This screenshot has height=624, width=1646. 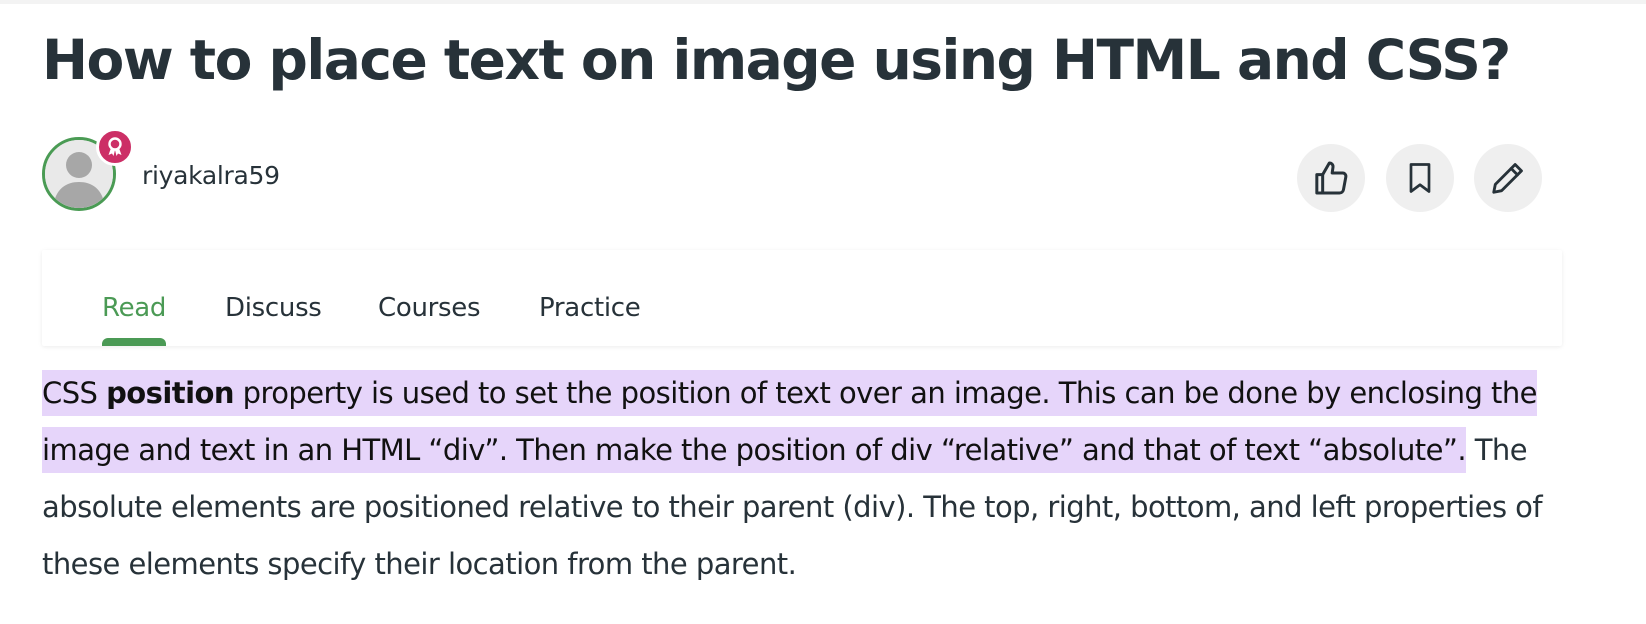 I want to click on active-tab-indicator, so click(x=134, y=342).